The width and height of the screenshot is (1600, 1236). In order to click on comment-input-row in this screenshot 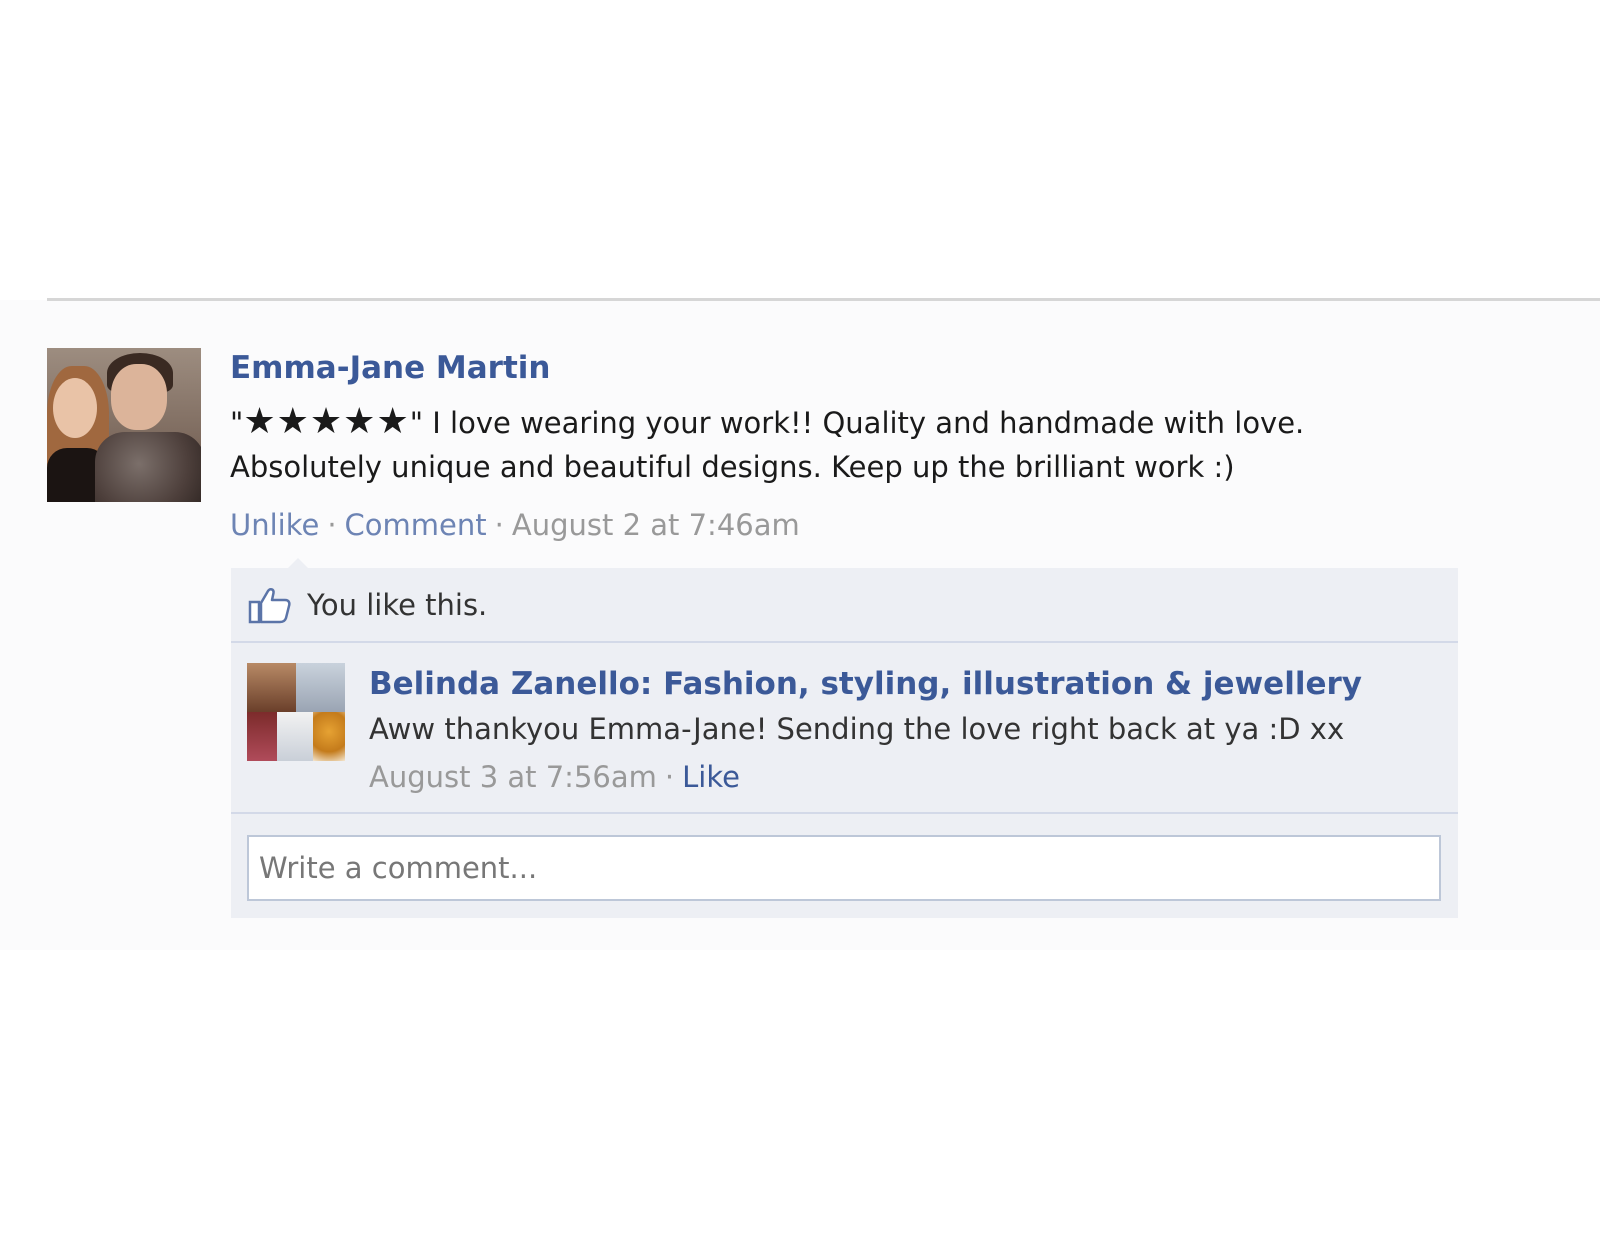, I will do `click(844, 867)`.